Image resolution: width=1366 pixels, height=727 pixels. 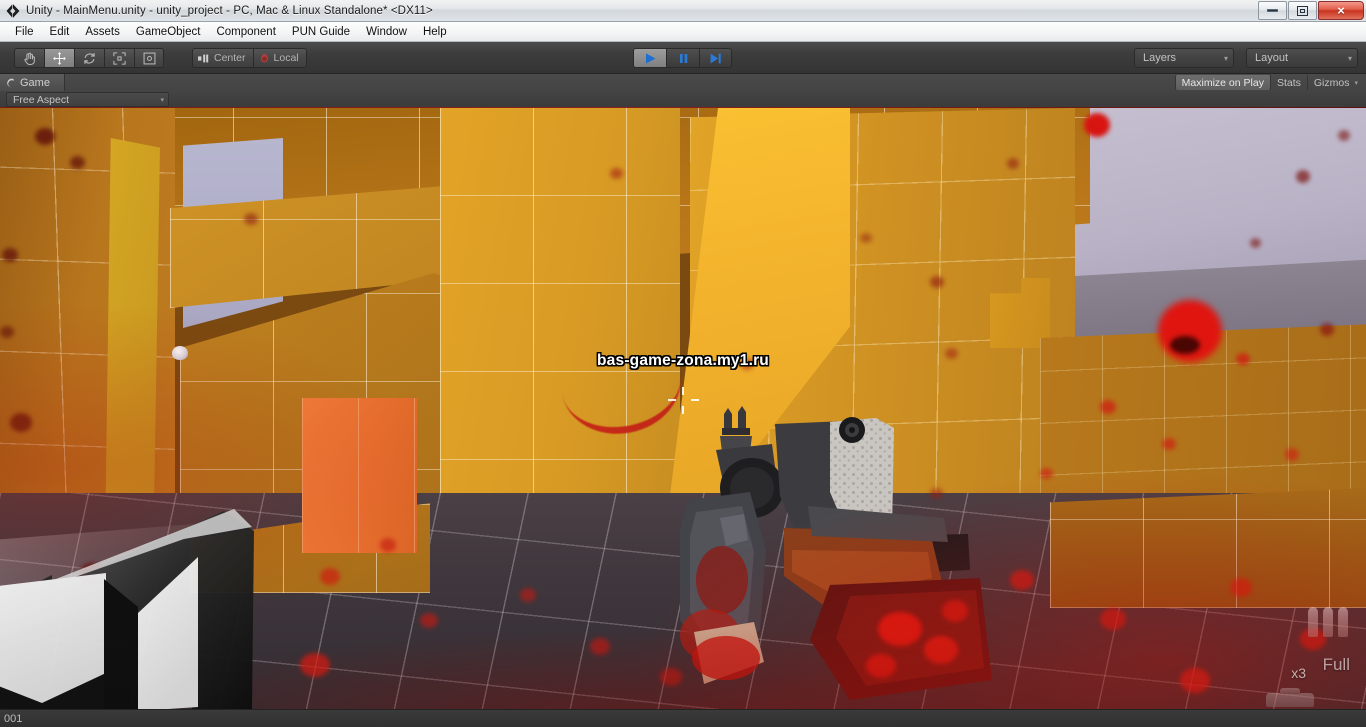 I want to click on pivot-mode-button: Center, so click(x=222, y=58).